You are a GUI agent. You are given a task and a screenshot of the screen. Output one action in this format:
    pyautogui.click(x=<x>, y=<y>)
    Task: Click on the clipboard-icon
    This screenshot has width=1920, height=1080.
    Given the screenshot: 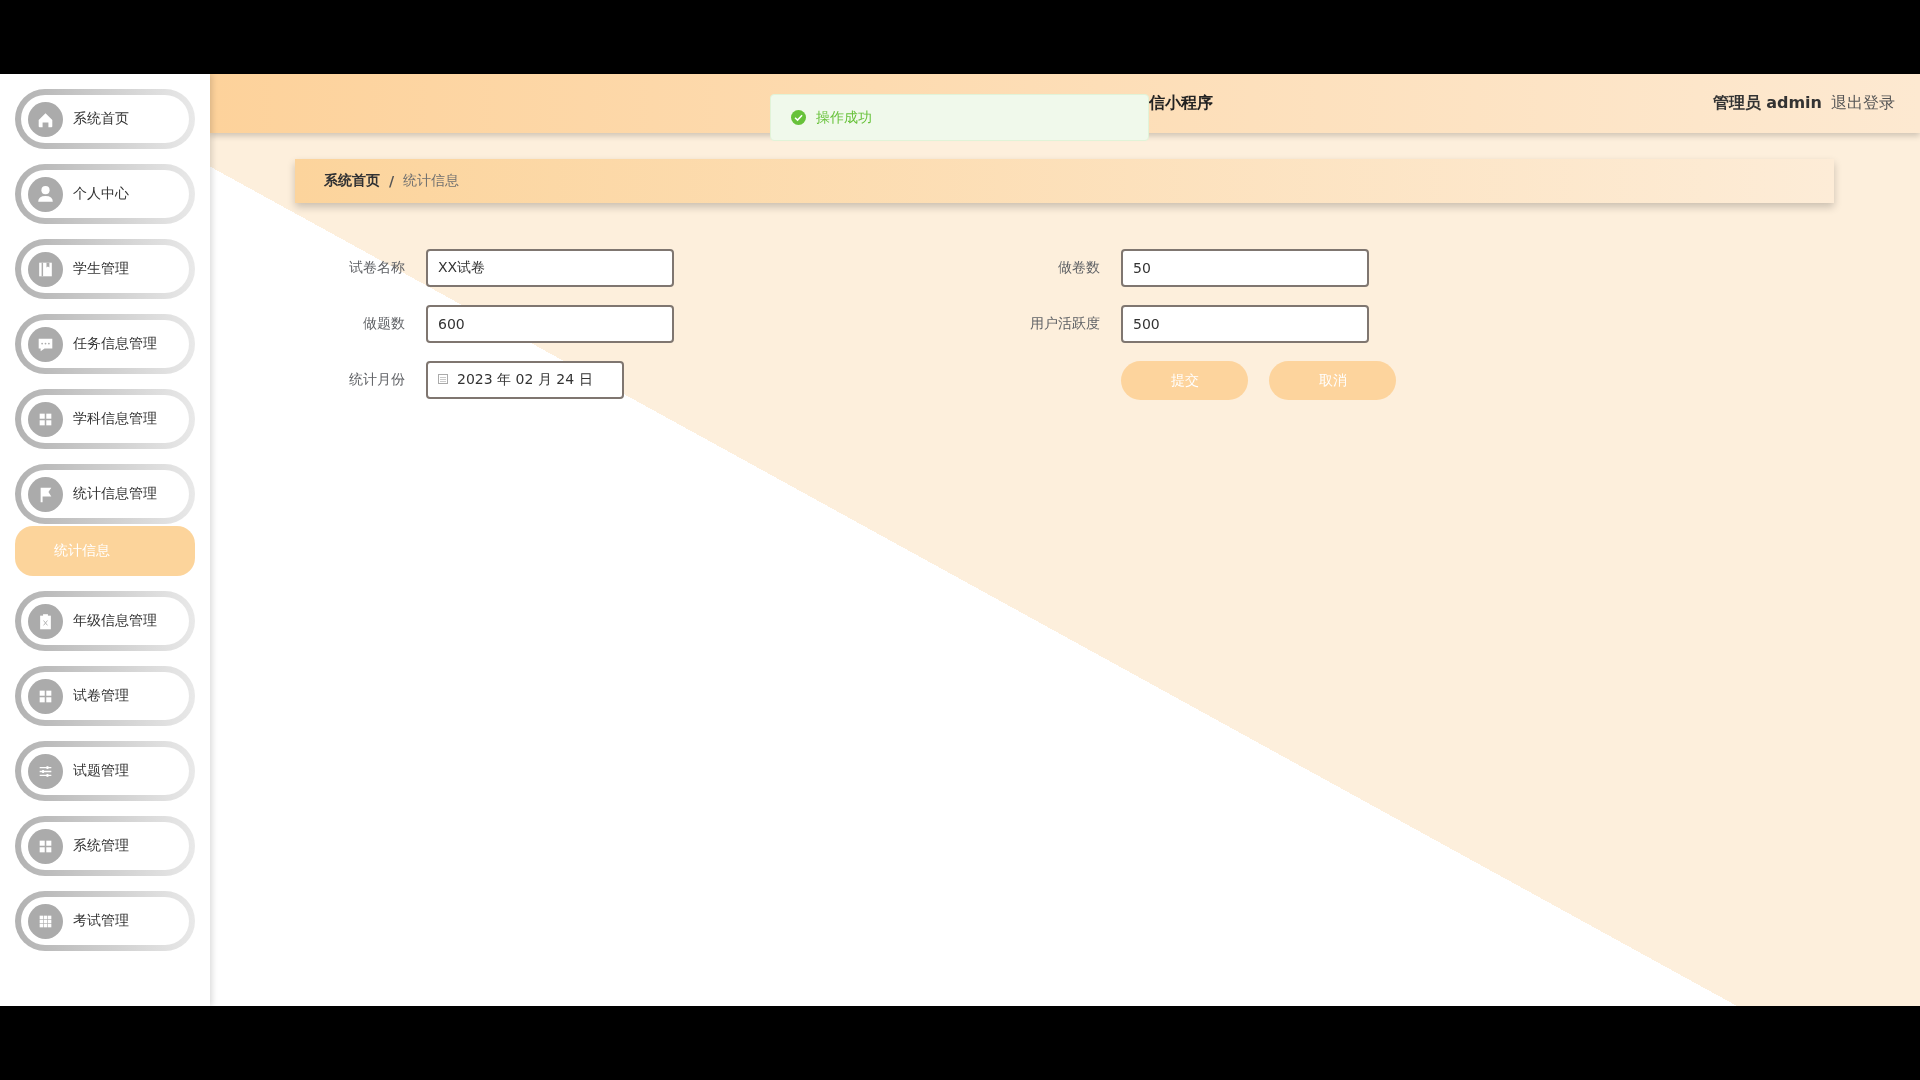 What is the action you would take?
    pyautogui.click(x=45, y=621)
    